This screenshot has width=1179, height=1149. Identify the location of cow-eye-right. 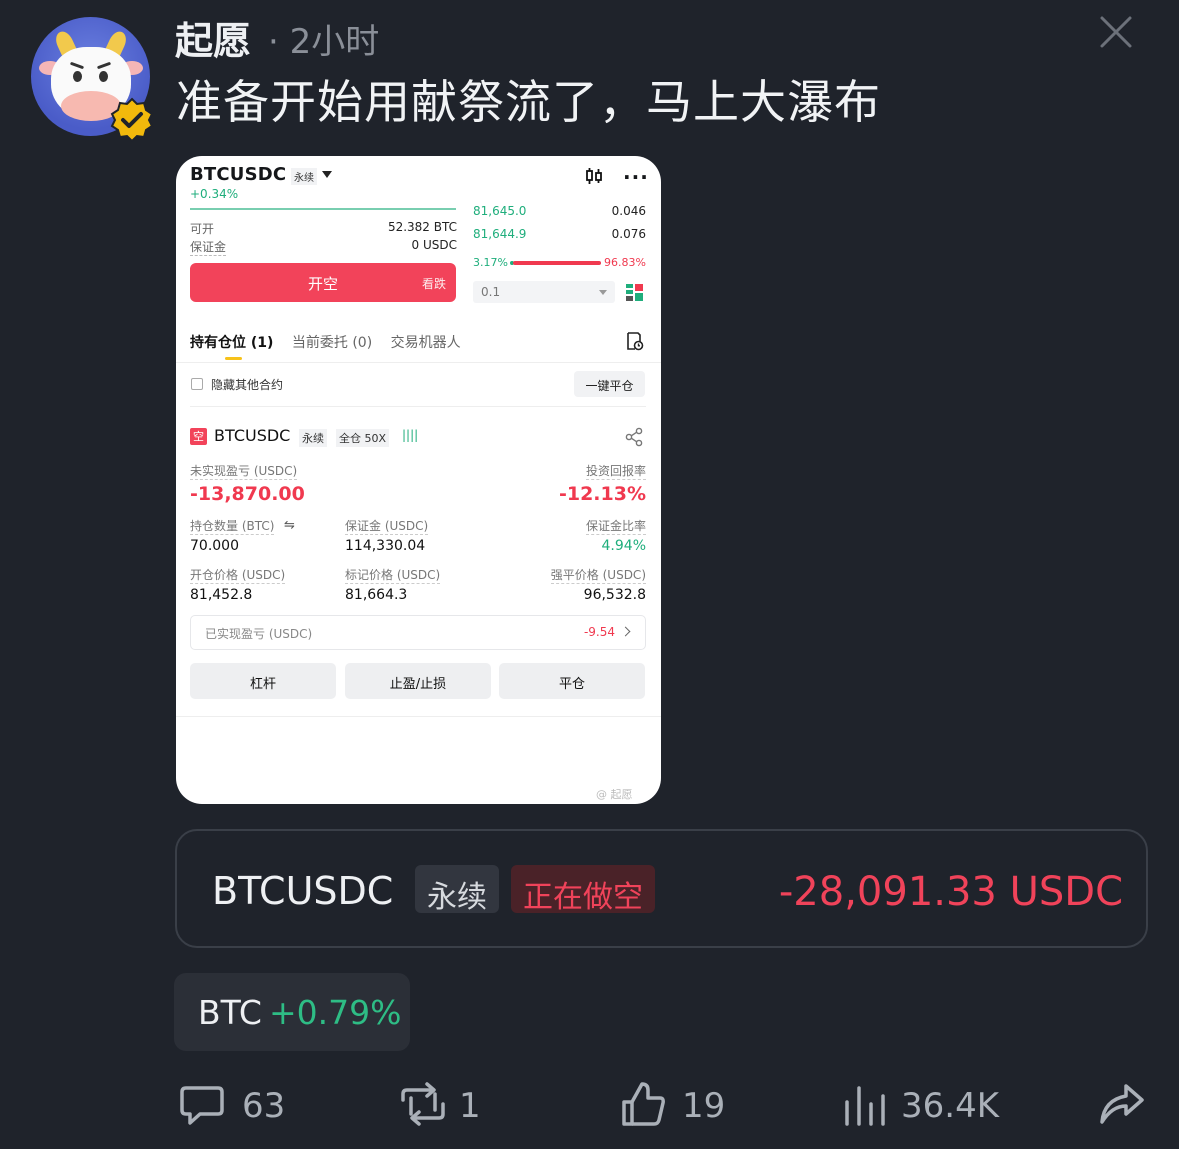
(103, 76).